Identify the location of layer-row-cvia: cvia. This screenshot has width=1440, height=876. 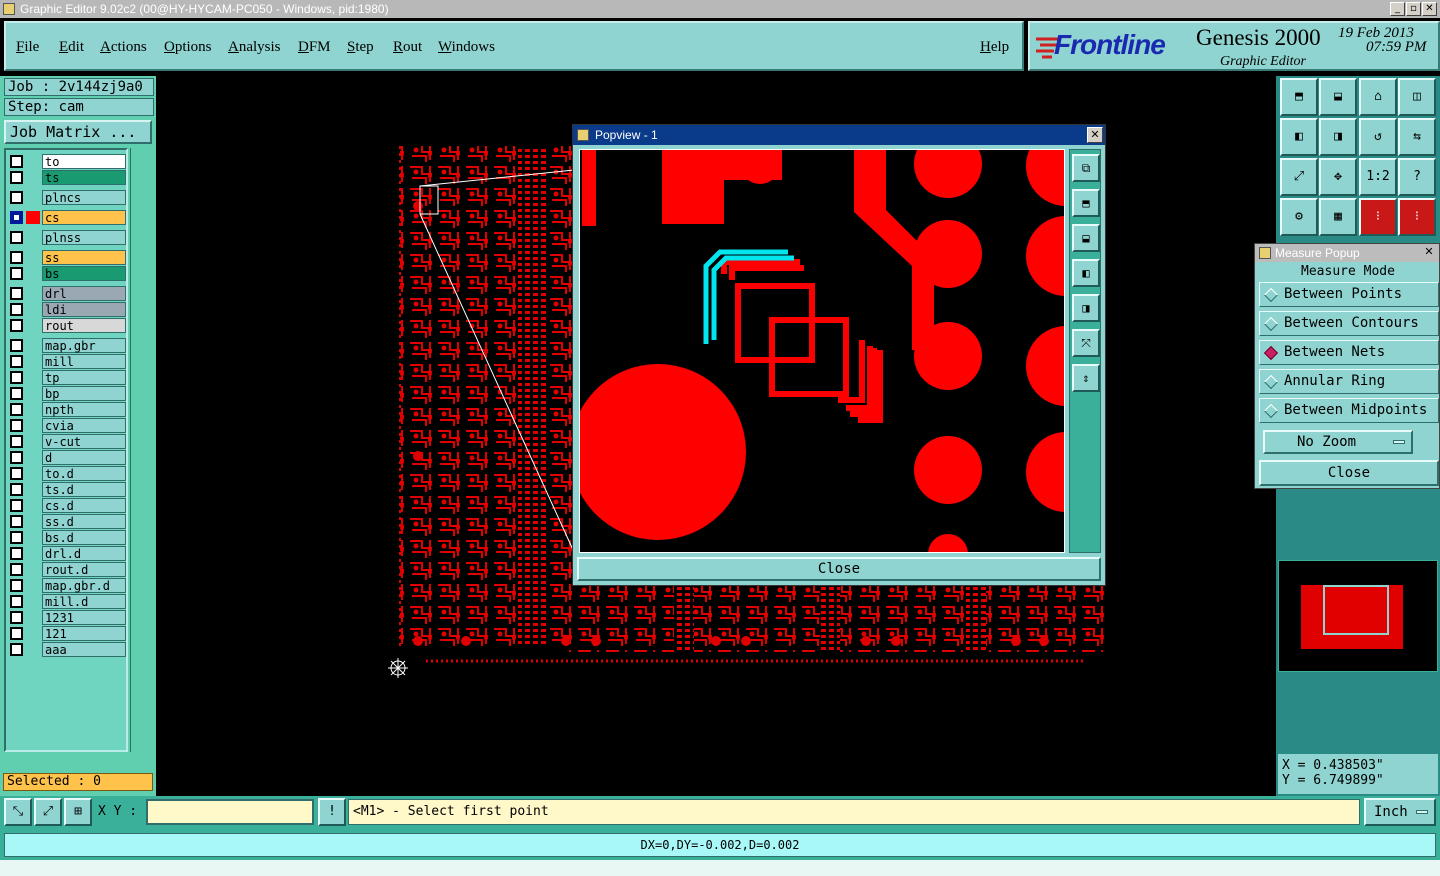
(67, 425).